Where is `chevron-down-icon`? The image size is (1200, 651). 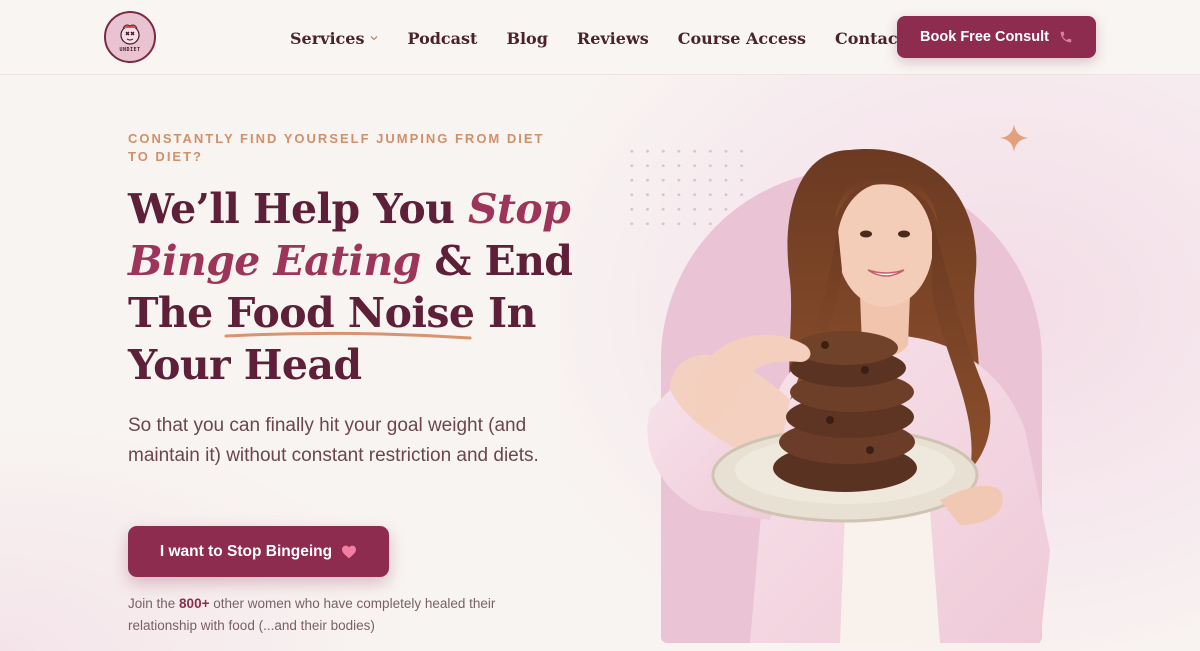 chevron-down-icon is located at coordinates (374, 38).